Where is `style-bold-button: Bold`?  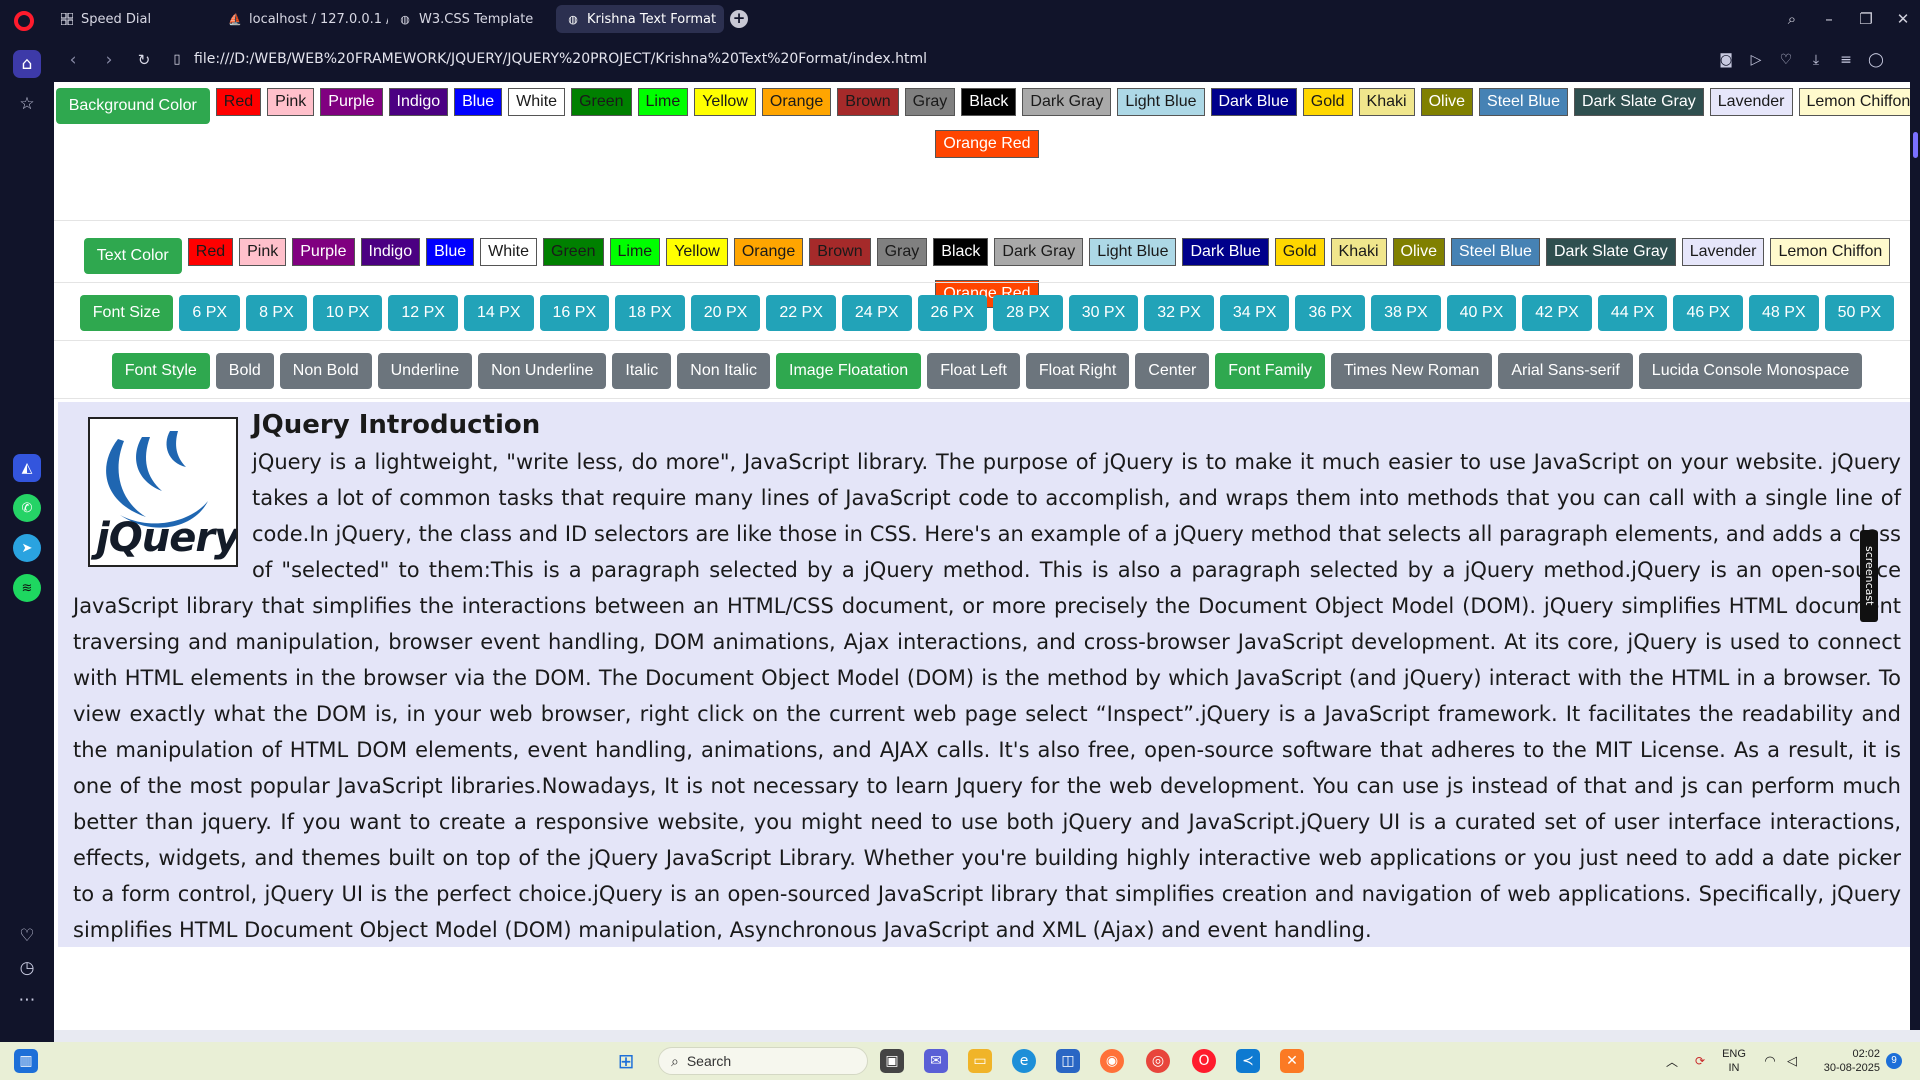
style-bold-button: Bold is located at coordinates (244, 371).